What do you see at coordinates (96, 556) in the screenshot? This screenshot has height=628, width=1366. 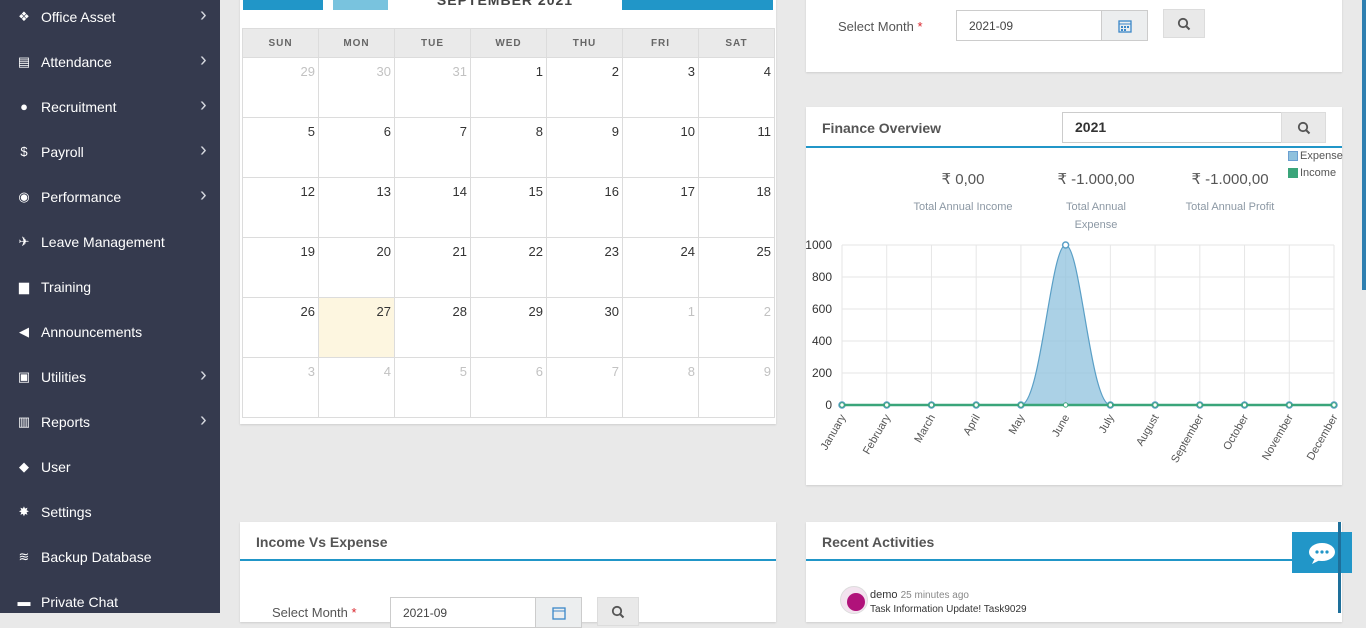 I see `sidebar-item-label: Backup Database` at bounding box center [96, 556].